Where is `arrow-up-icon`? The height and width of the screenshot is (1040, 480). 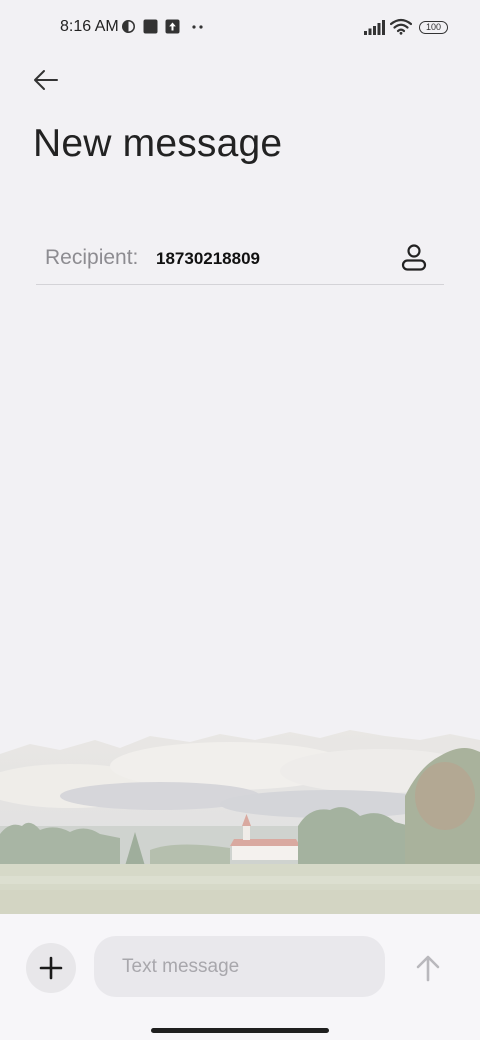 arrow-up-icon is located at coordinates (428, 968).